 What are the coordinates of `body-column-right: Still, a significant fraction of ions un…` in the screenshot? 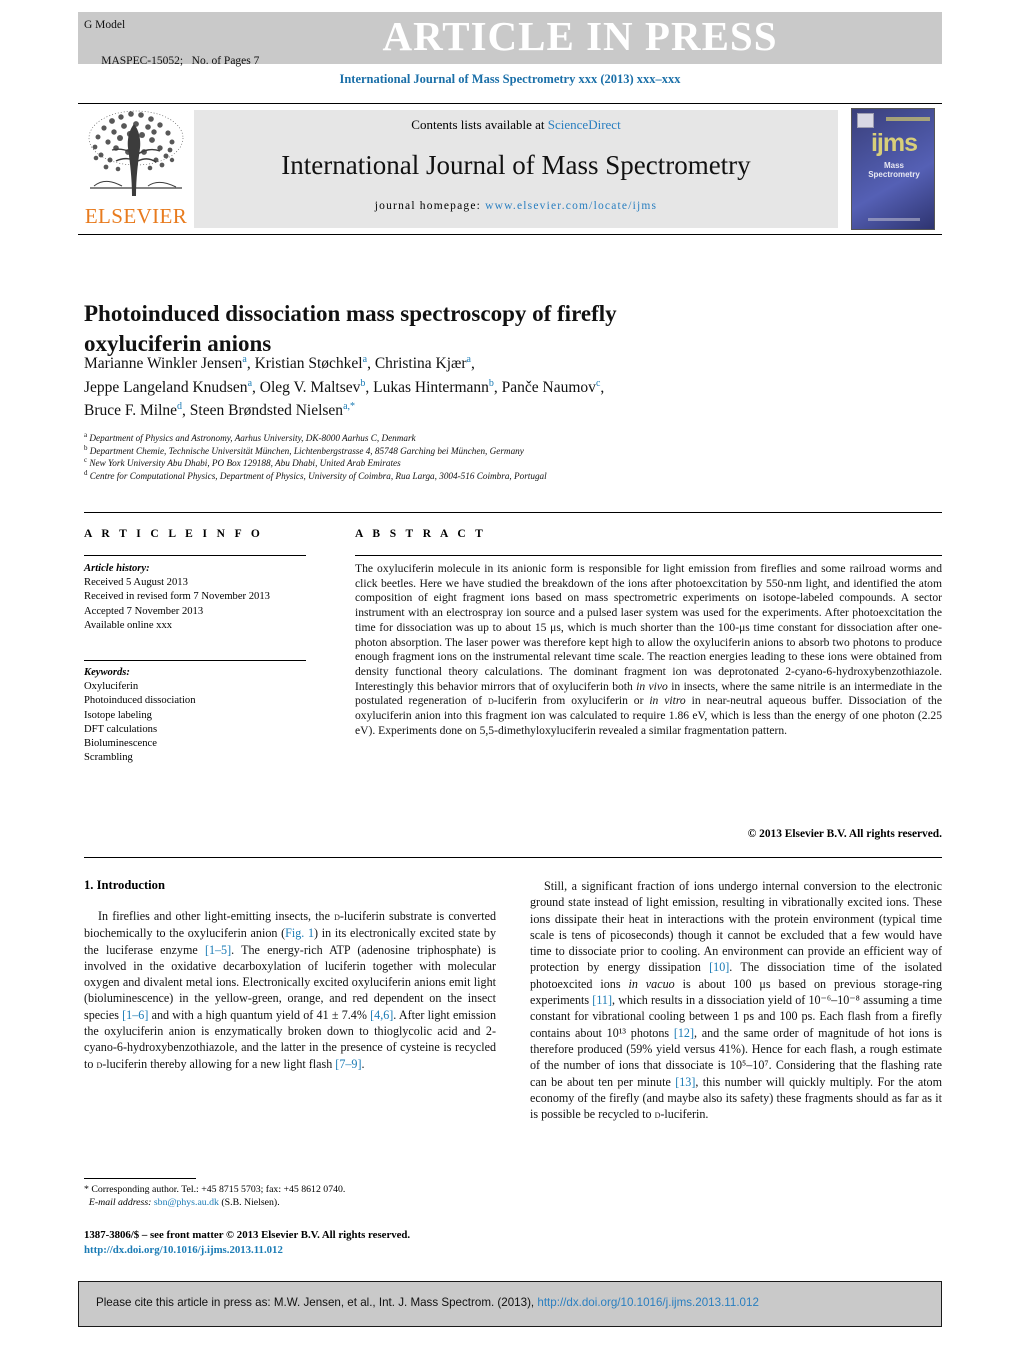 It's located at (736, 1000).